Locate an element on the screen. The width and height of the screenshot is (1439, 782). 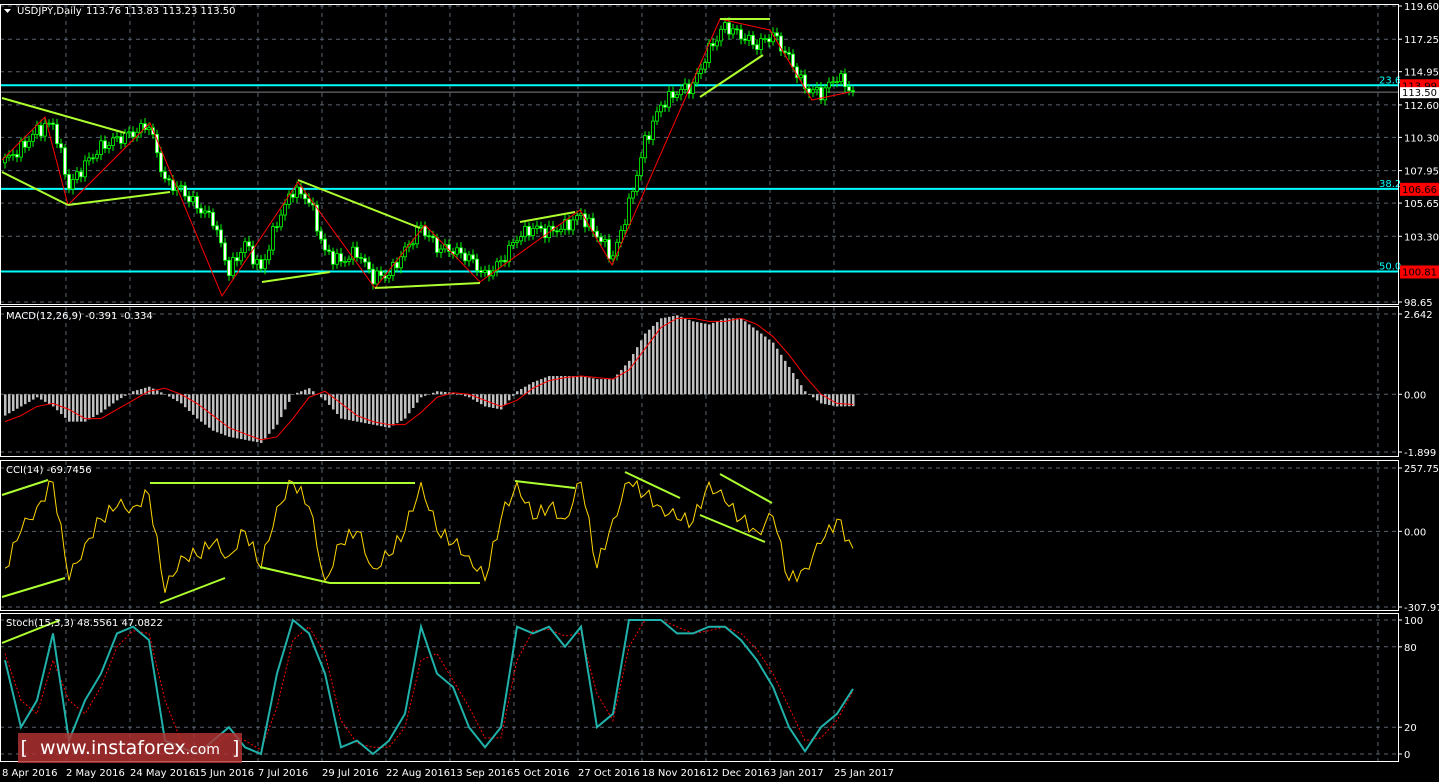
ohlc-label: 113.76 113.83 113.23 113.50 is located at coordinates (161, 11).